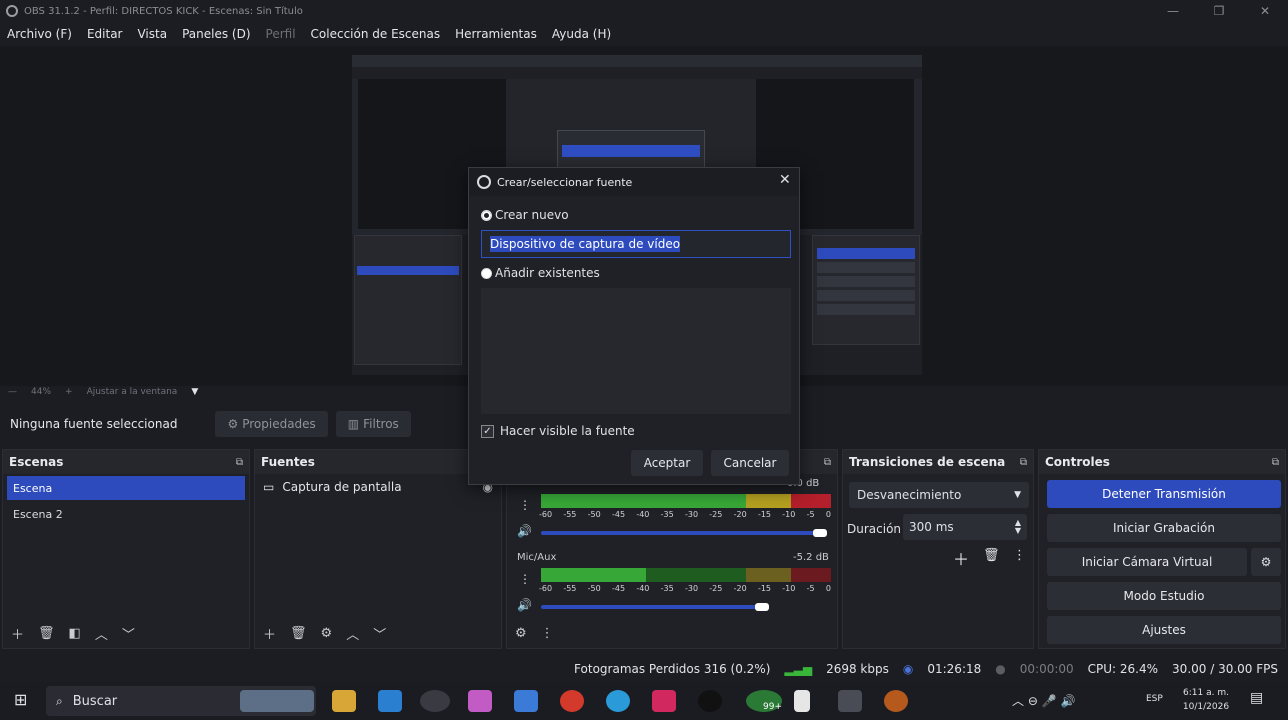 This screenshot has width=1288, height=720. I want to click on zoom-value: 44%, so click(41, 392).